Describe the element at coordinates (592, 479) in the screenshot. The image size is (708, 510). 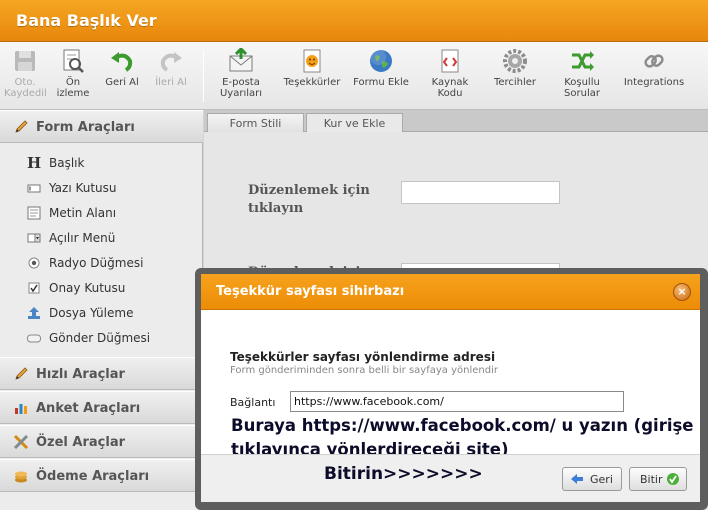
I see `back-button: Geri` at that location.